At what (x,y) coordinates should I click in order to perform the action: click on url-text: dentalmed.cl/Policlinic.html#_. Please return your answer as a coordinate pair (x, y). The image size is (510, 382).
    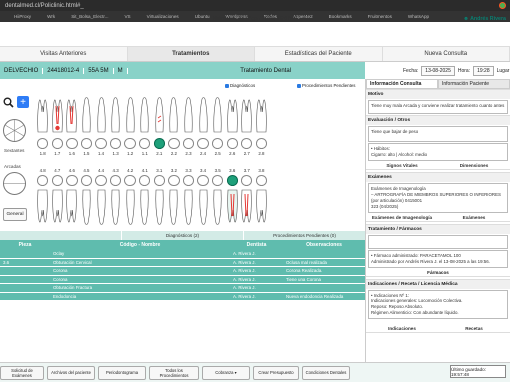
    Looking at the image, I should click on (44, 6).